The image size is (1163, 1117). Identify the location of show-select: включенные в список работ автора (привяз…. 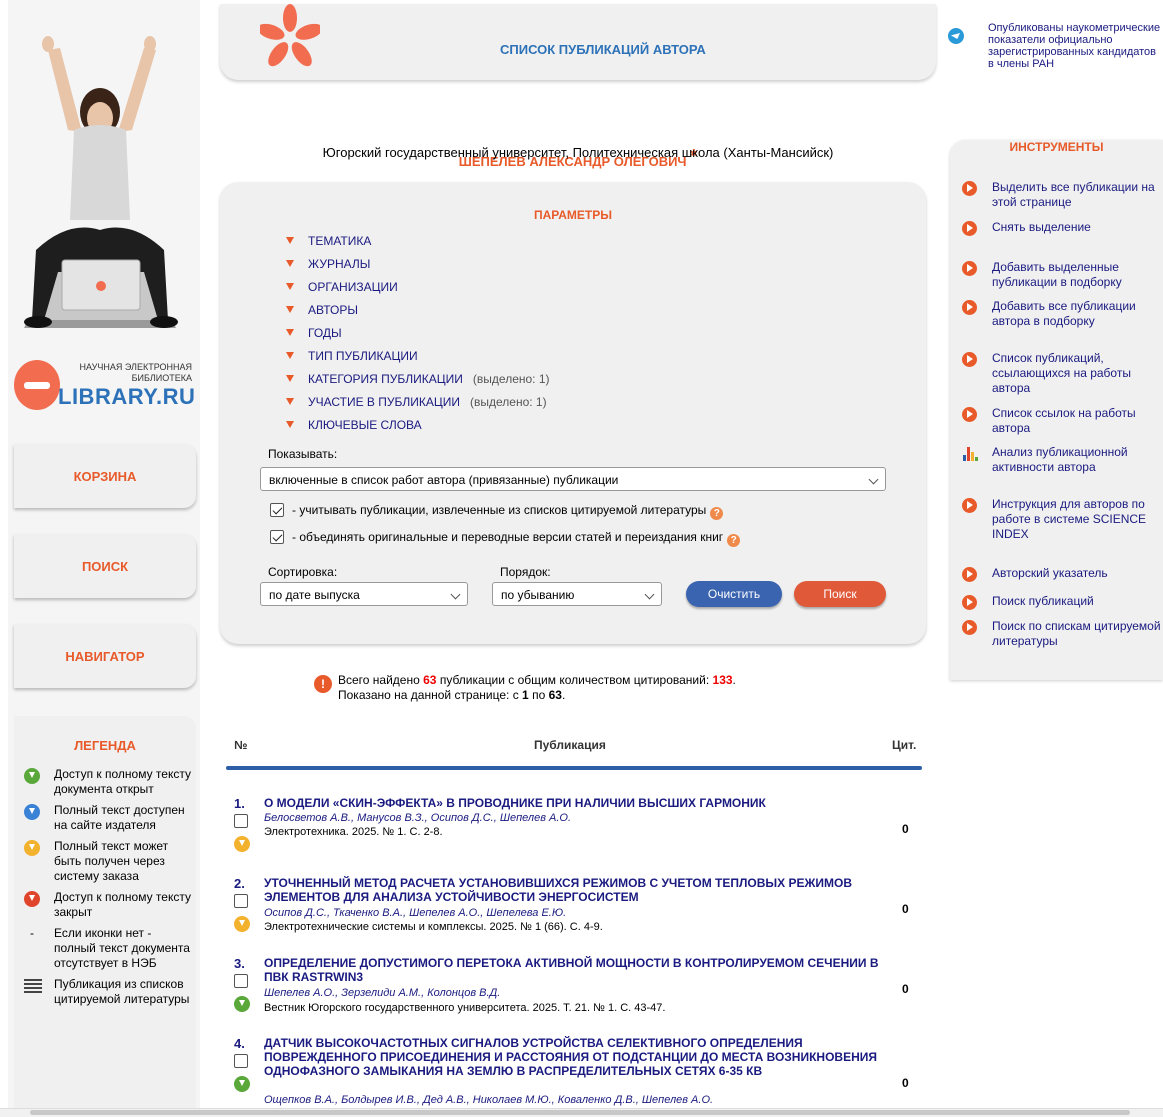
(573, 479).